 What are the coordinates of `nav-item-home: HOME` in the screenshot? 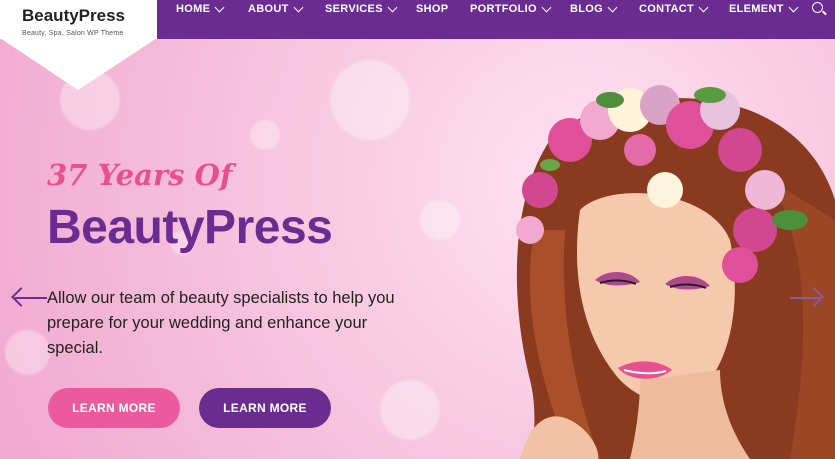 It's located at (200, 8).